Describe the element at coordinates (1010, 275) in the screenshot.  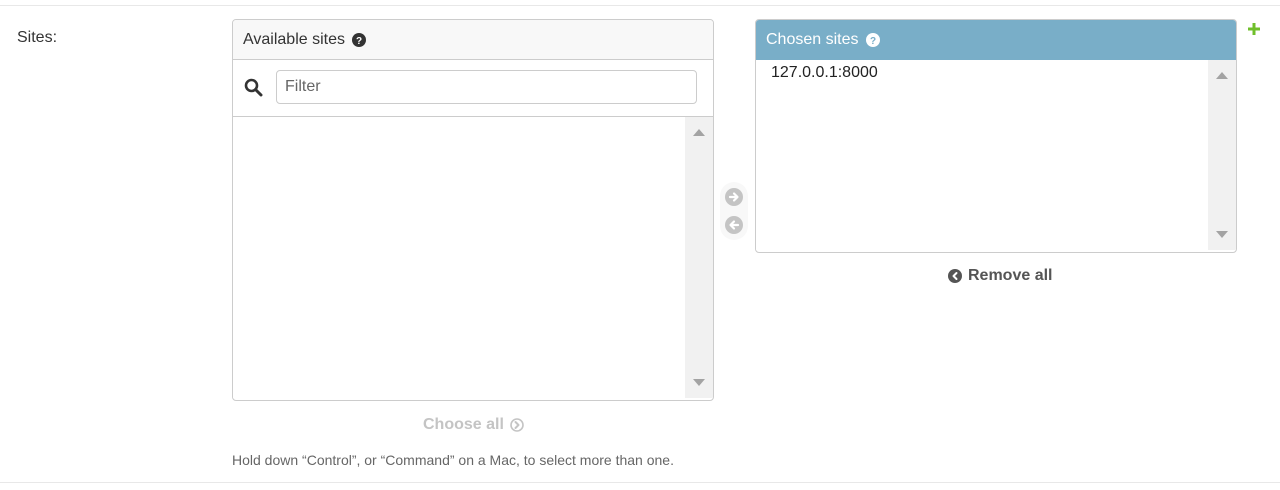
I see `remove-all-label: Remove all` at that location.